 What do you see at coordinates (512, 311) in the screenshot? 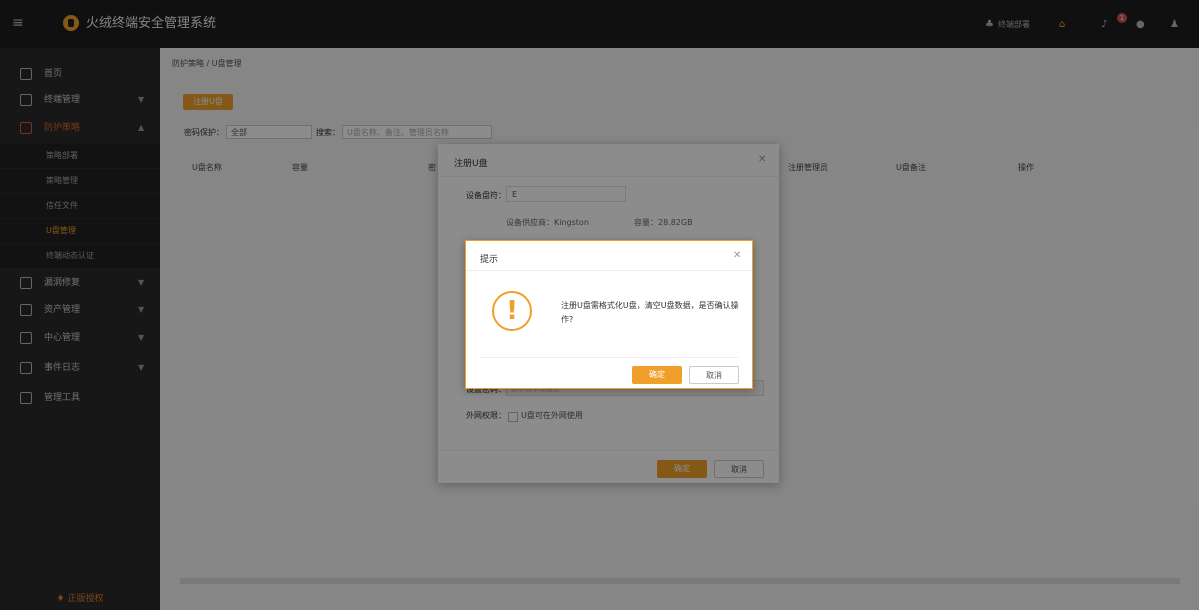
I see `warning-icon: !` at bounding box center [512, 311].